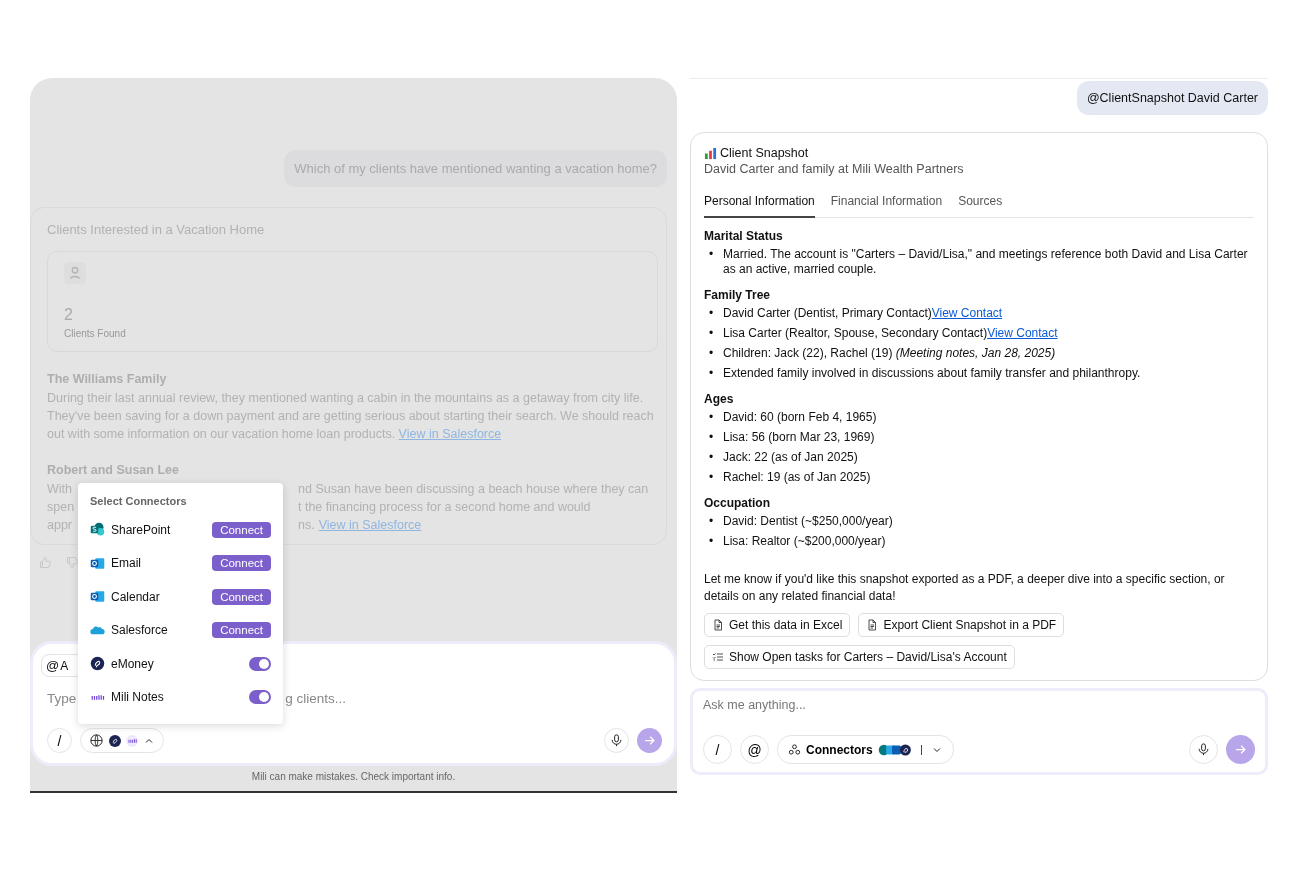  Describe the element at coordinates (140, 630) in the screenshot. I see `connector-name: Salesforce` at that location.